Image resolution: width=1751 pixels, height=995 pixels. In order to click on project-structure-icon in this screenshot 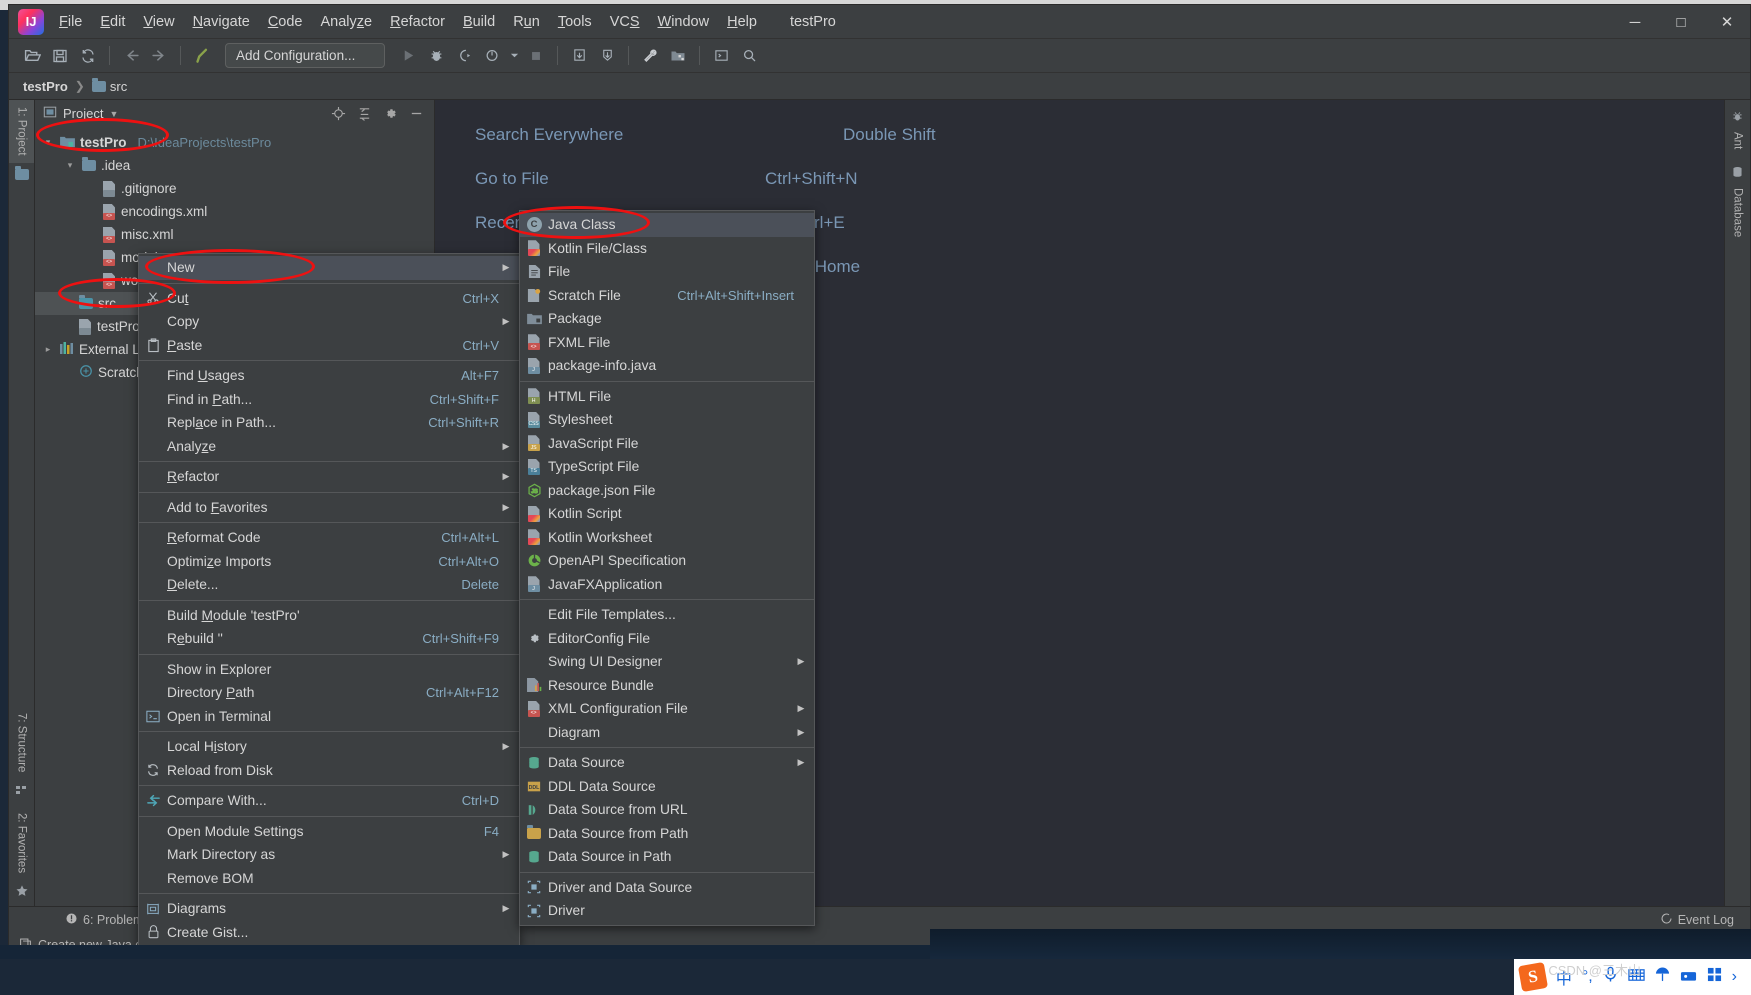, I will do `click(678, 56)`.